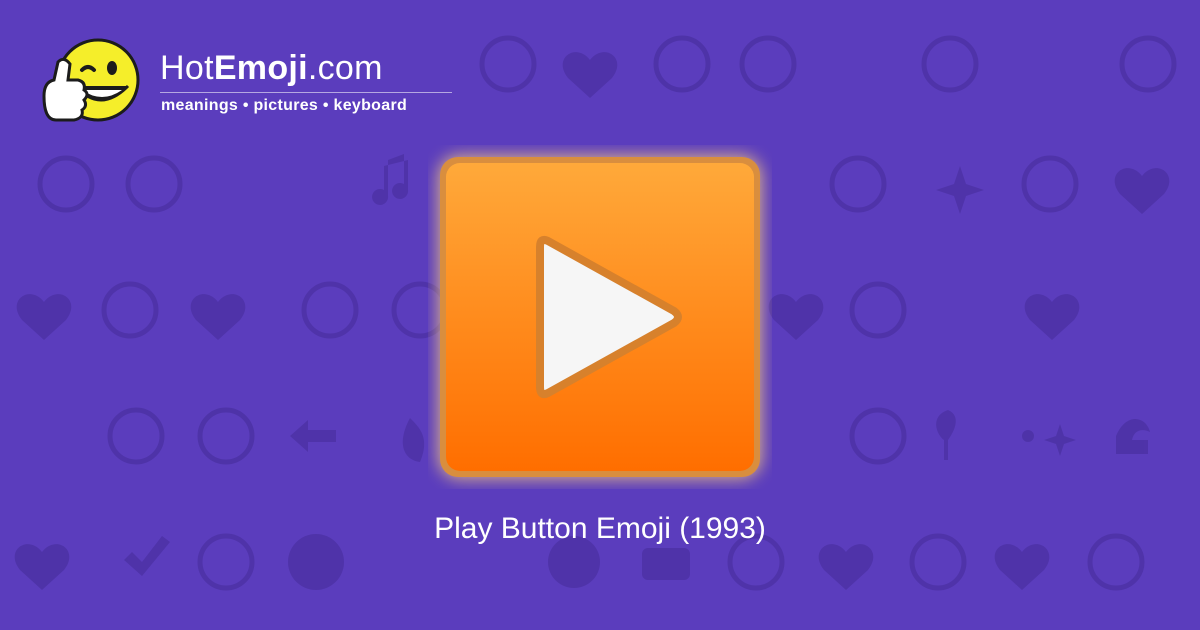  What do you see at coordinates (91, 80) in the screenshot?
I see `thumbs-up-wink-face-icon` at bounding box center [91, 80].